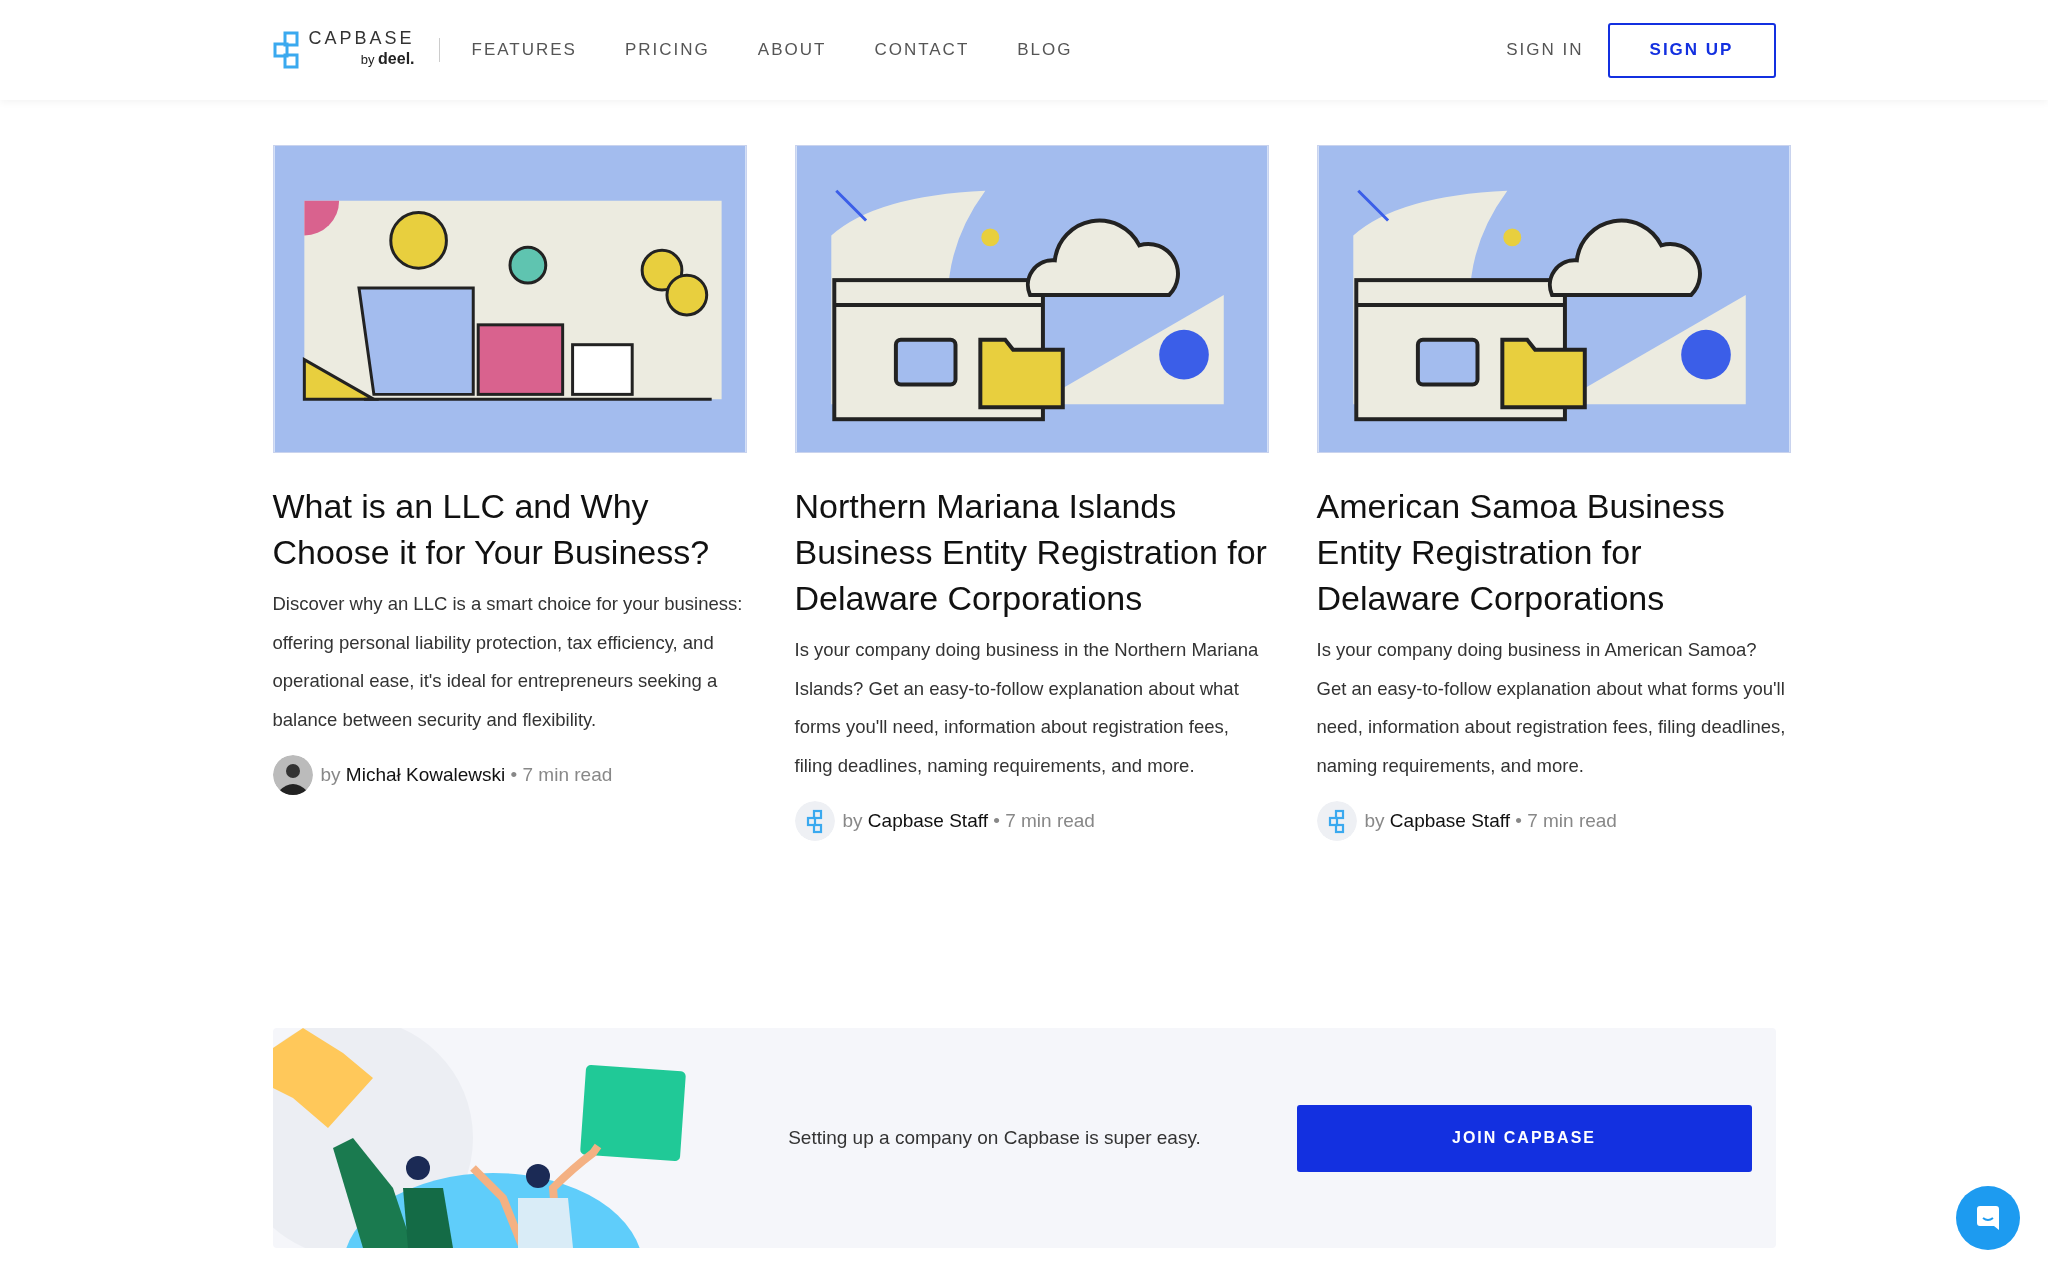 This screenshot has height=1279, width=2048. Describe the element at coordinates (1524, 1138) in the screenshot. I see `join-button: JOIN CAPBASE` at that location.